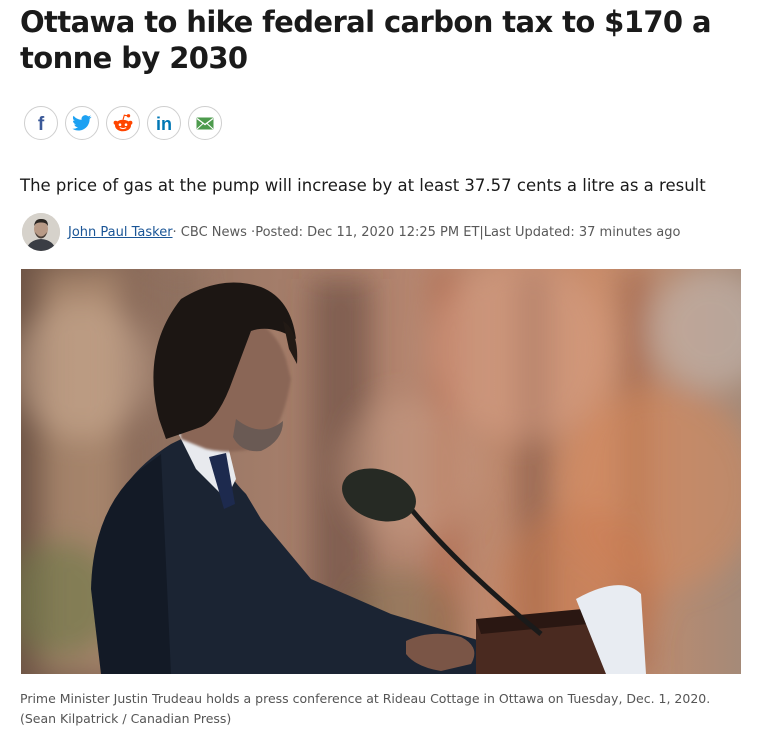 The width and height of the screenshot is (762, 739). I want to click on author-link: John Paul Tasker, so click(120, 232).